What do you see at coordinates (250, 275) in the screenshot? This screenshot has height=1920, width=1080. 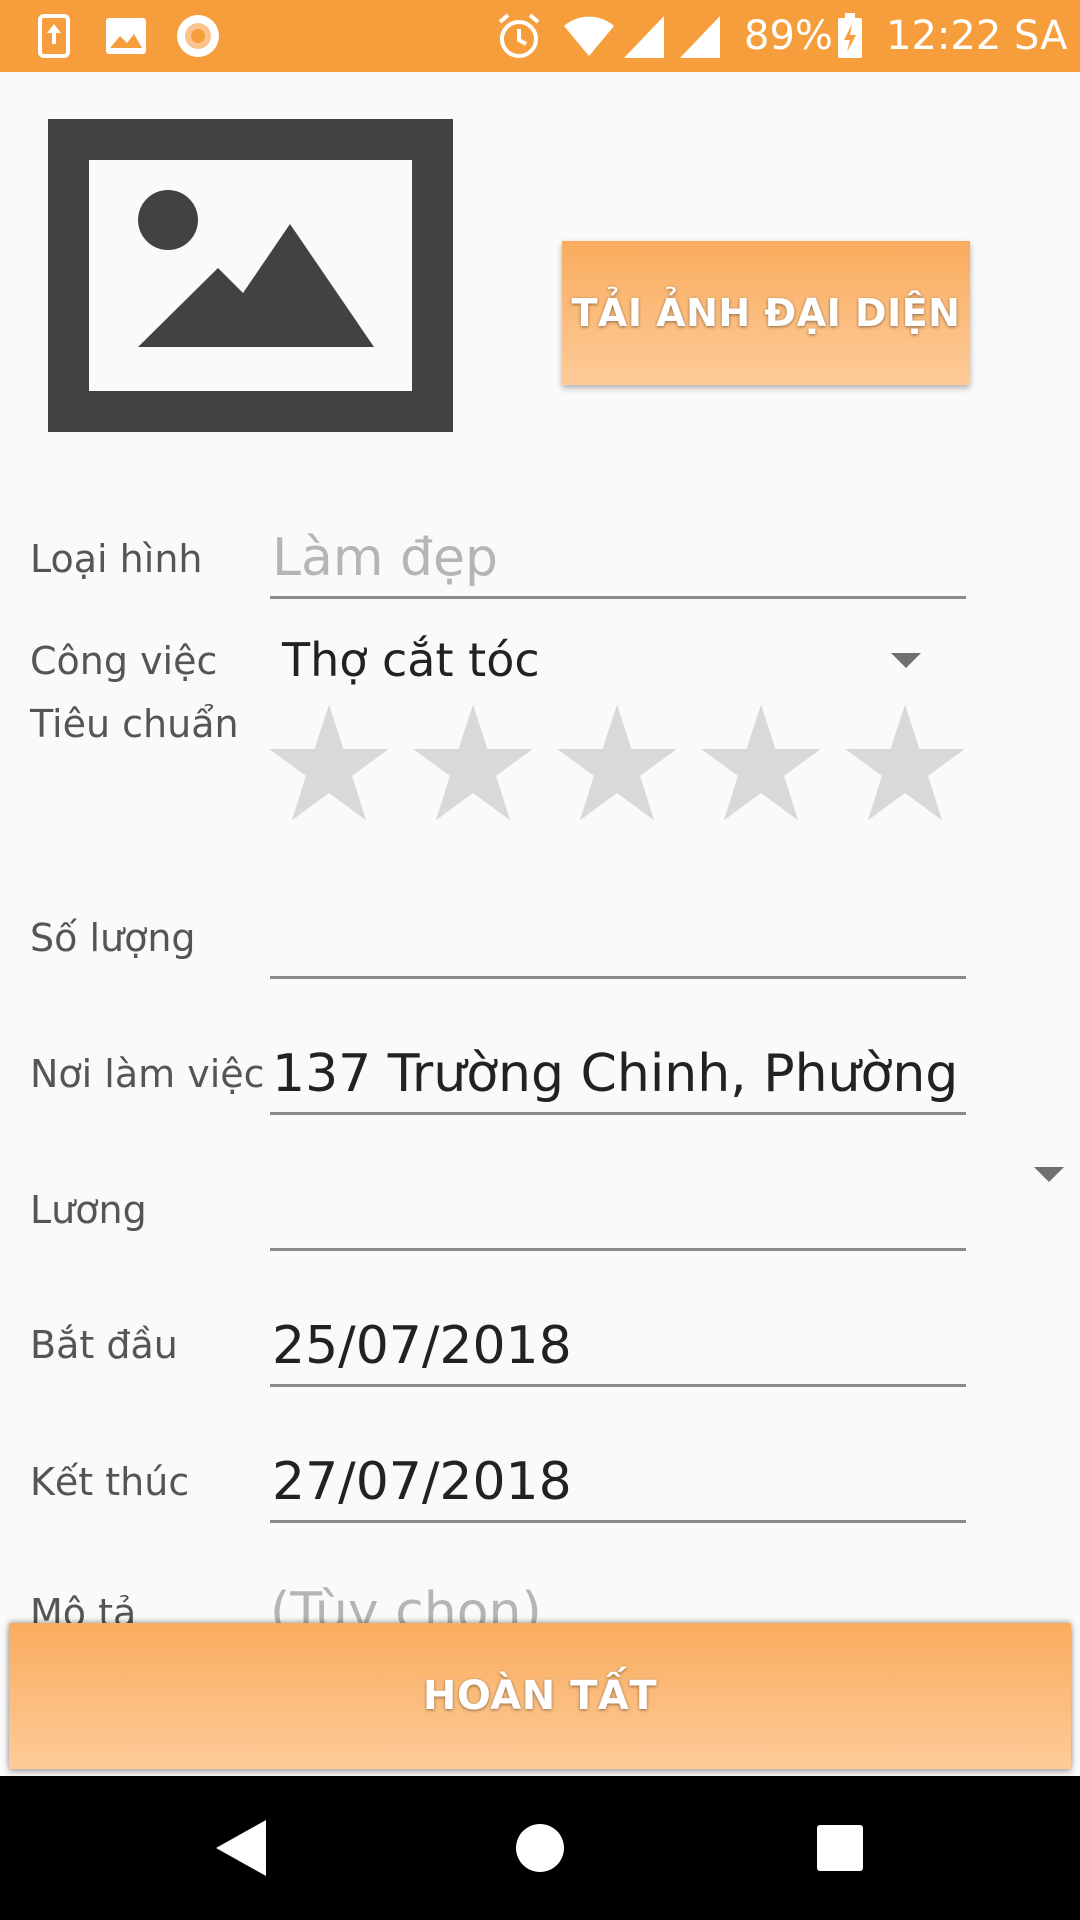 I see `avatar-image-placeholder` at bounding box center [250, 275].